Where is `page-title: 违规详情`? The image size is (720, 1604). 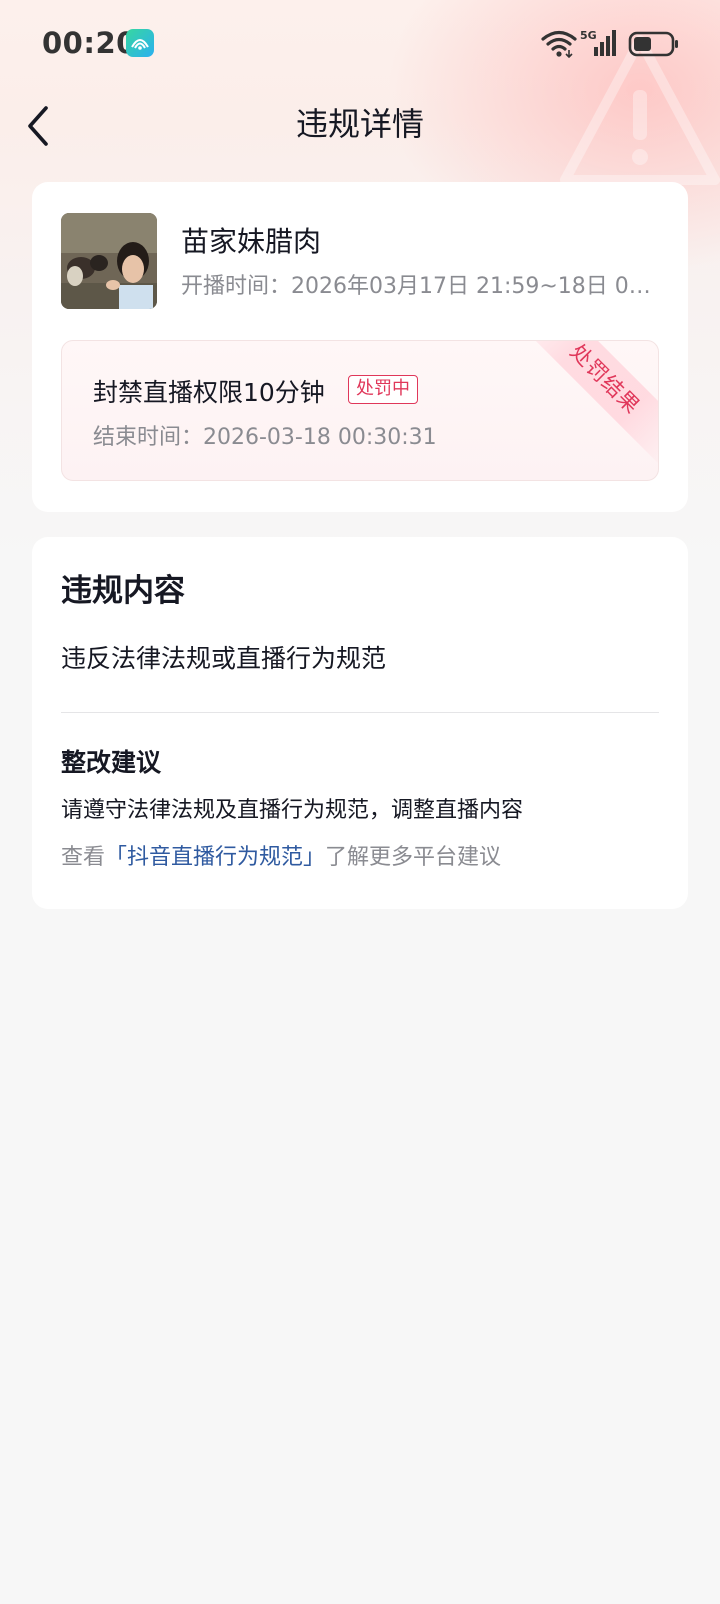
page-title: 违规详情 is located at coordinates (359, 124).